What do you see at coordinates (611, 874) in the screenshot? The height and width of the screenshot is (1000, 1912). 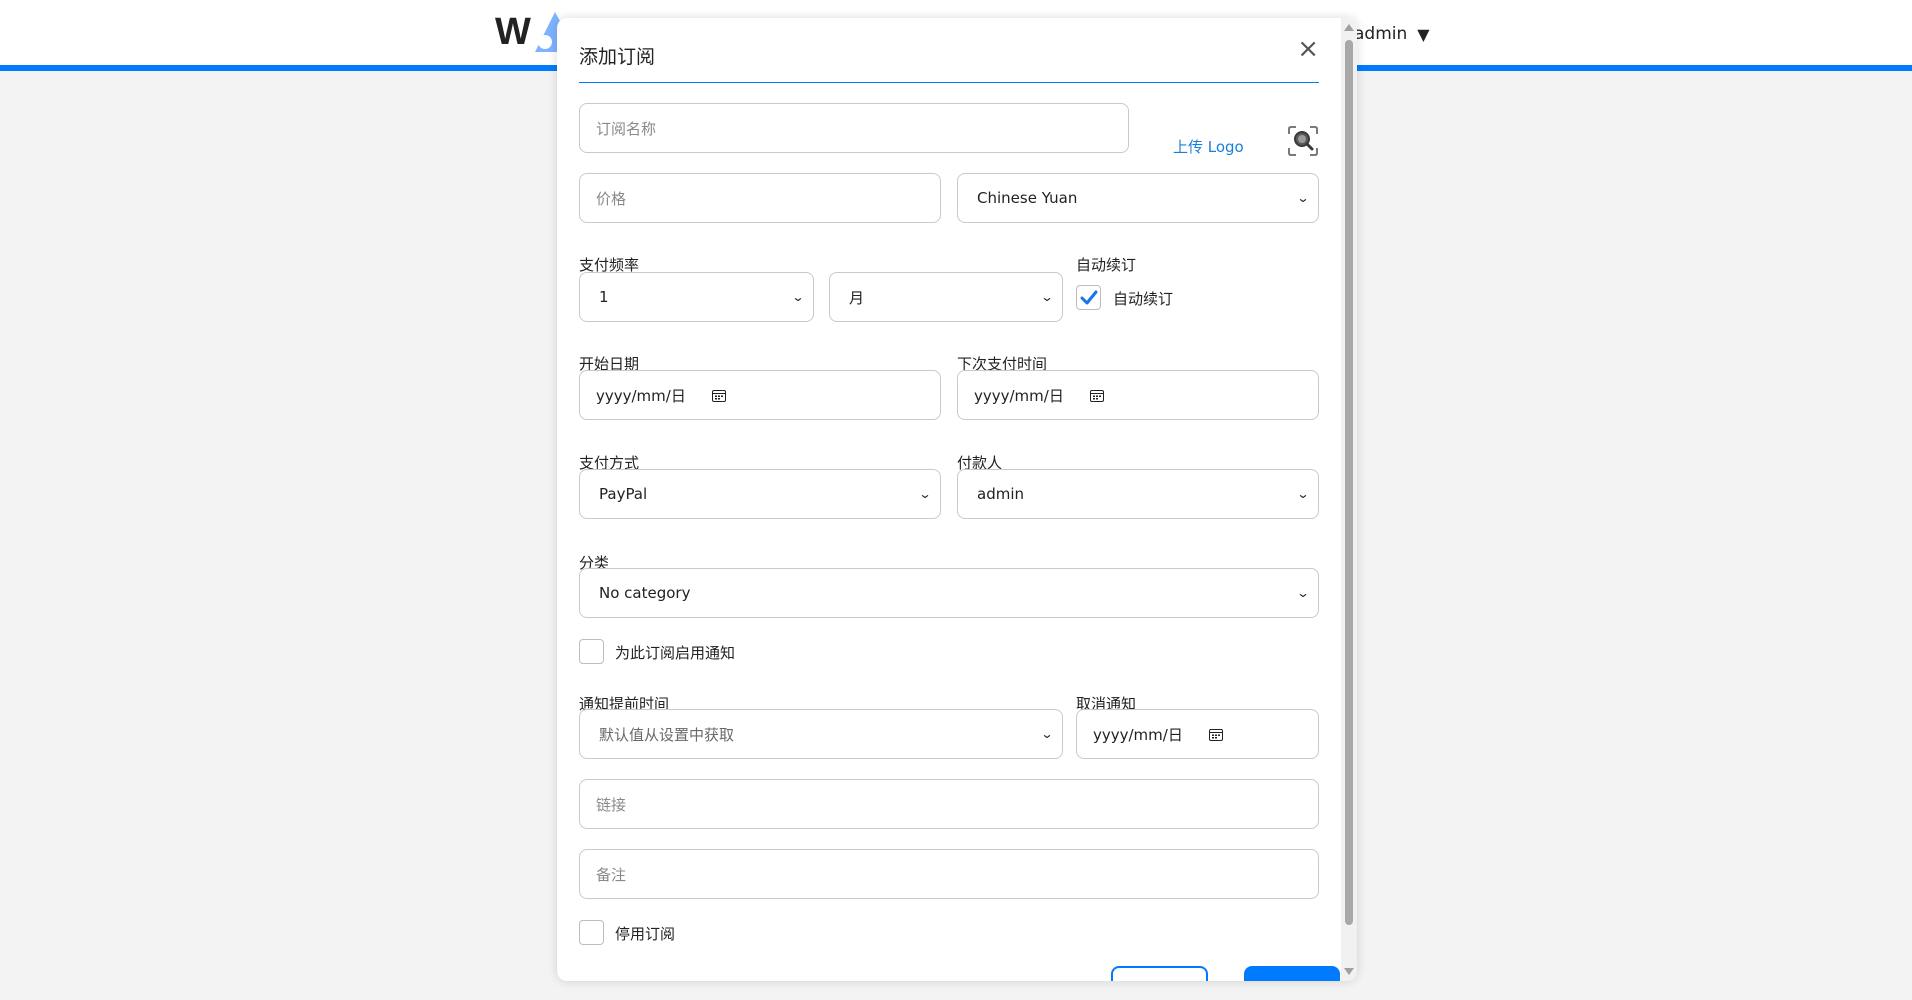 I see `notes-placeholder: 备注` at bounding box center [611, 874].